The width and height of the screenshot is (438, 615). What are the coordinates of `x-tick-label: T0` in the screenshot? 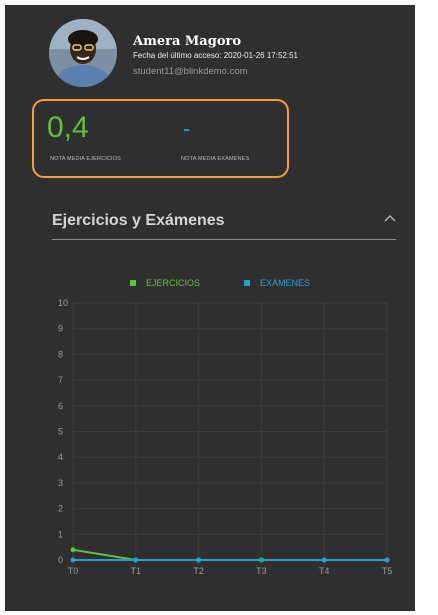 It's located at (73, 571).